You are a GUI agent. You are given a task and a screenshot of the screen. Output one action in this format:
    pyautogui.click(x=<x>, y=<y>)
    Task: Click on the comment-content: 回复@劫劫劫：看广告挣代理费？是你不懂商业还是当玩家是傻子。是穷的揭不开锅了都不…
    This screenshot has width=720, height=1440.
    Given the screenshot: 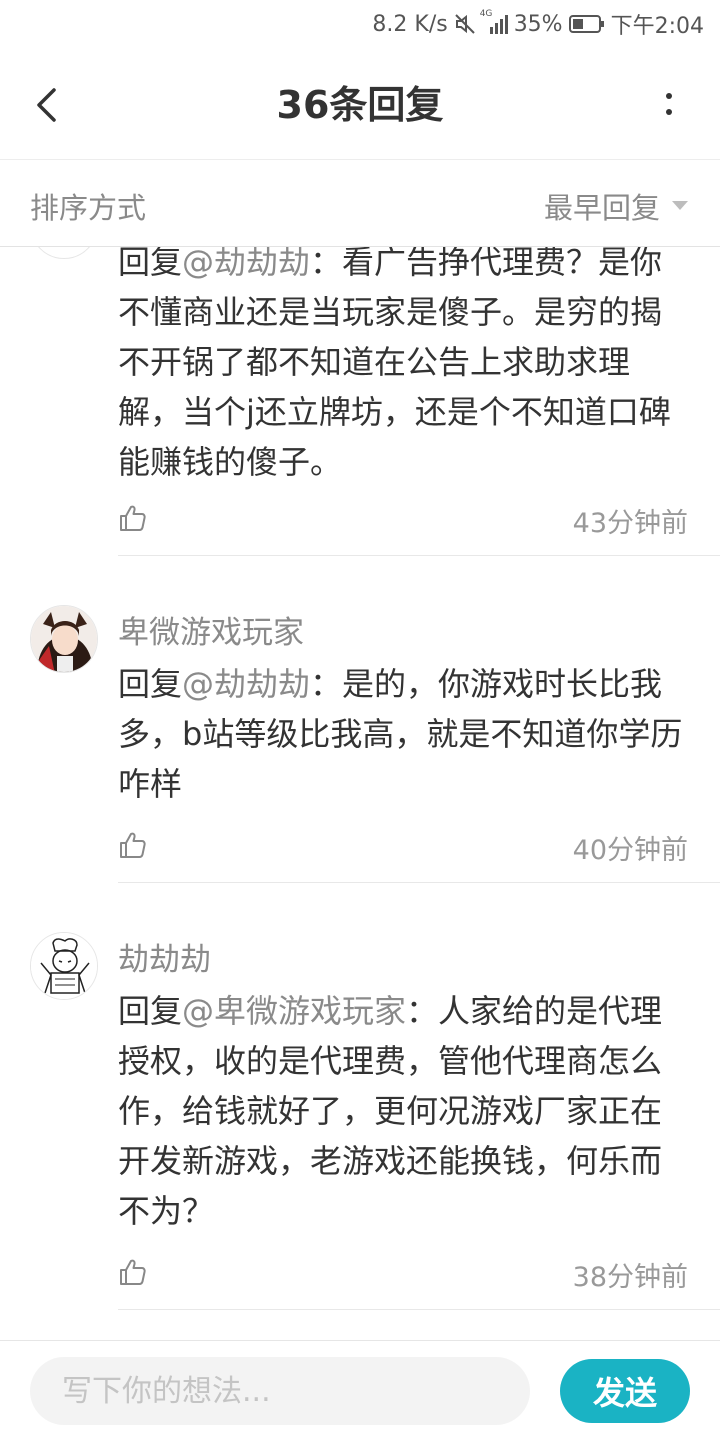 What is the action you would take?
    pyautogui.click(x=405, y=367)
    